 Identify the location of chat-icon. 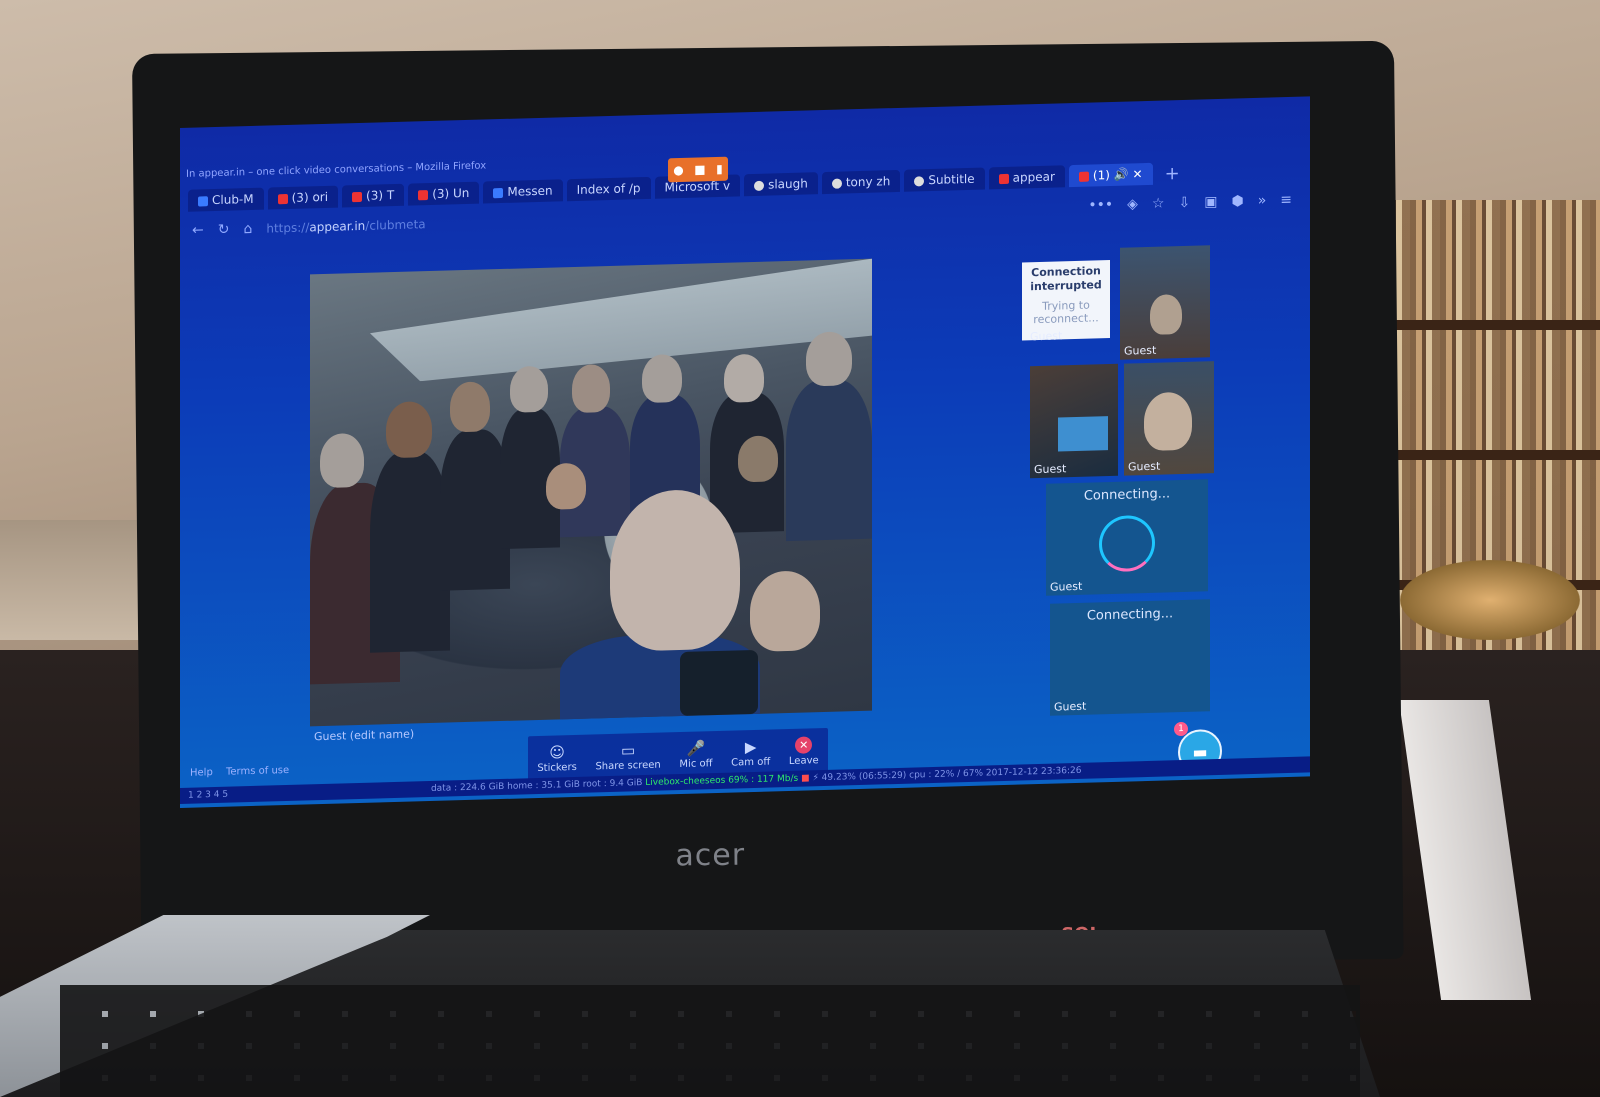
(1083, 176).